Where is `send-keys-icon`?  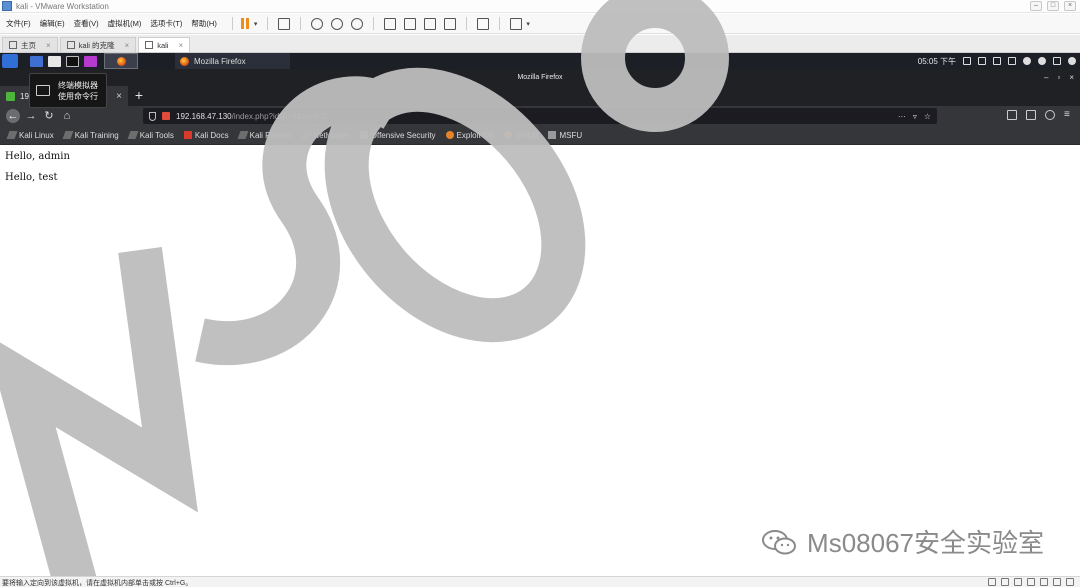
send-keys-icon is located at coordinates (284, 23).